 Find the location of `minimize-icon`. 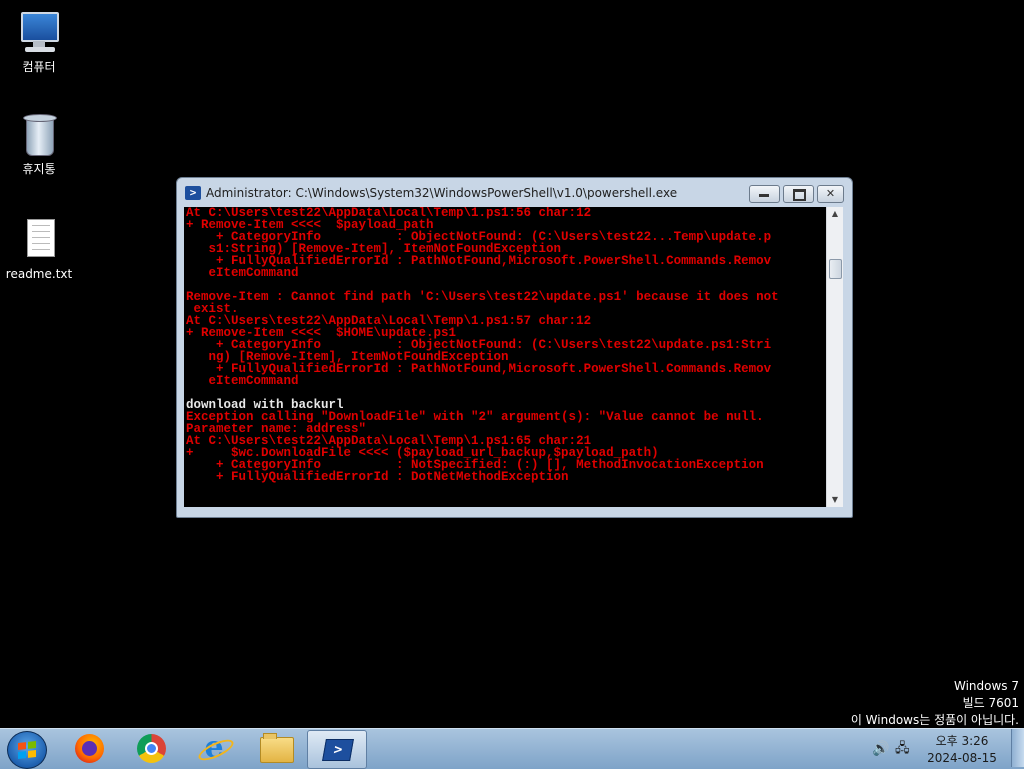

minimize-icon is located at coordinates (764, 195).